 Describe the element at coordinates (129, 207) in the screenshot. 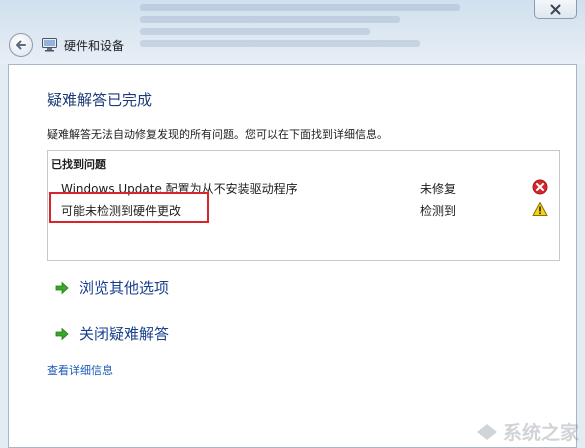

I see `highlight-box` at that location.